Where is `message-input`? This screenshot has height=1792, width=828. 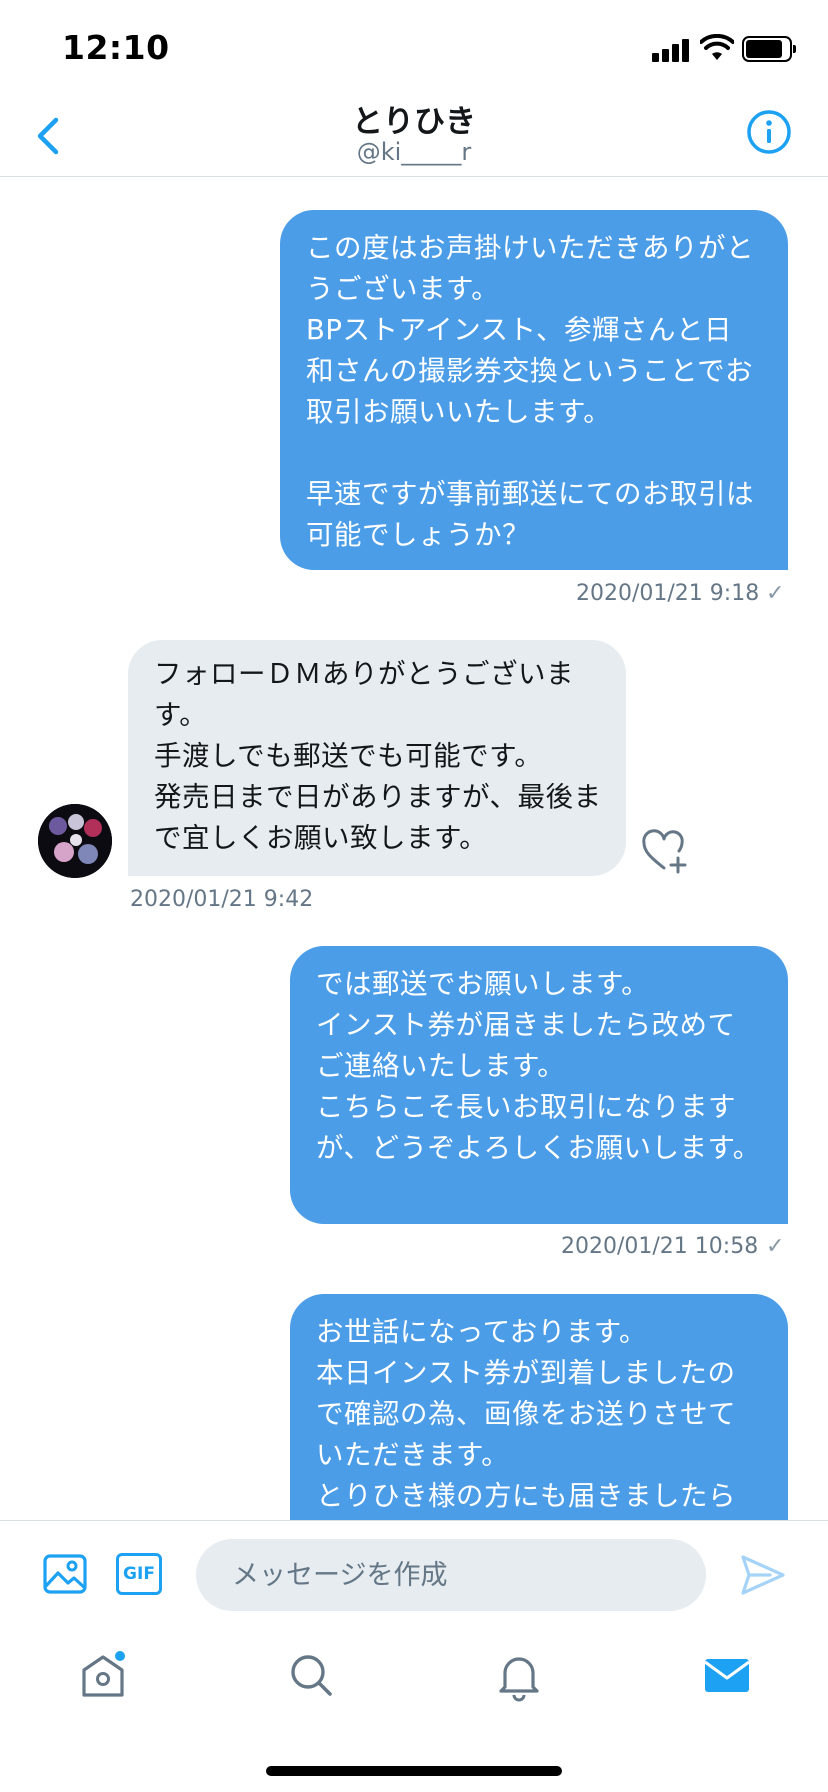
message-input is located at coordinates (451, 1575).